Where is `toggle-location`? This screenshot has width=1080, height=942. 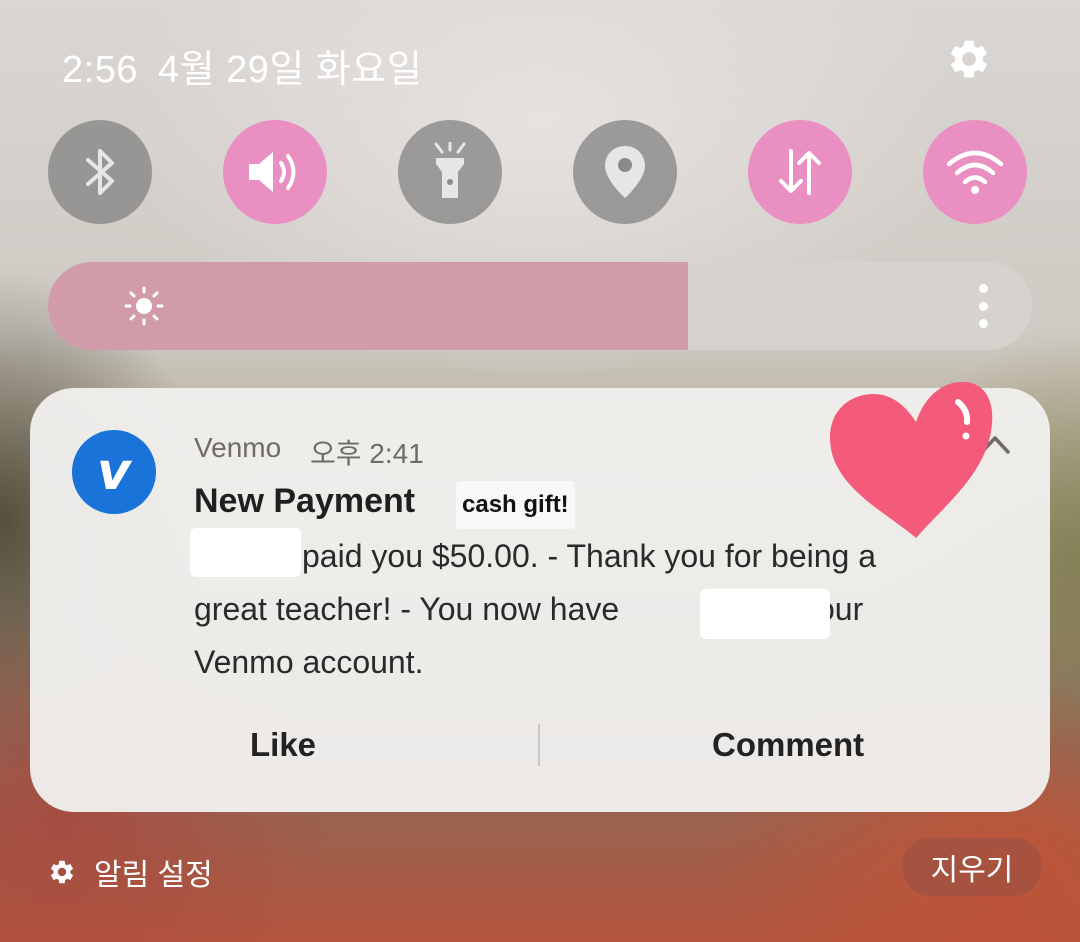
toggle-location is located at coordinates (625, 172).